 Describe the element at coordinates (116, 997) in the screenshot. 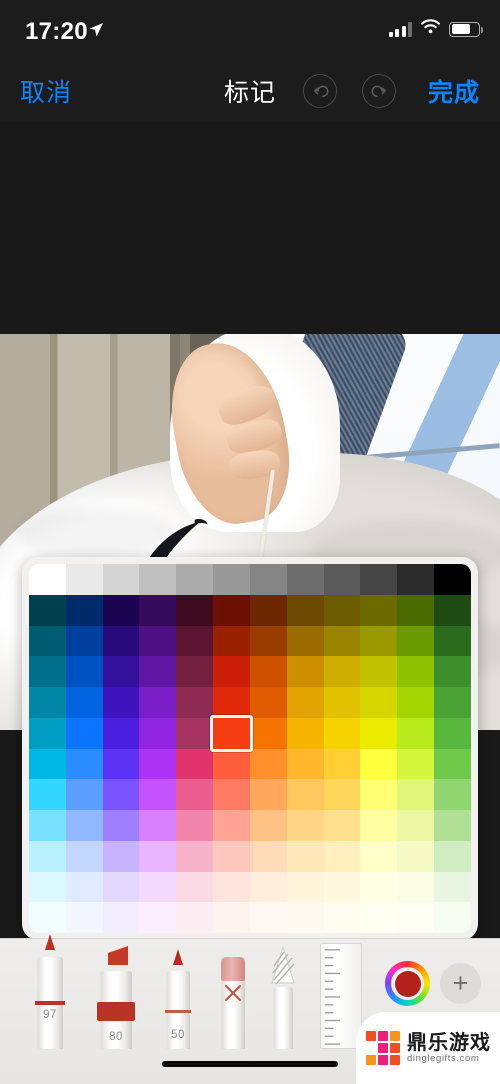

I see `highlighter-tool: 80` at that location.